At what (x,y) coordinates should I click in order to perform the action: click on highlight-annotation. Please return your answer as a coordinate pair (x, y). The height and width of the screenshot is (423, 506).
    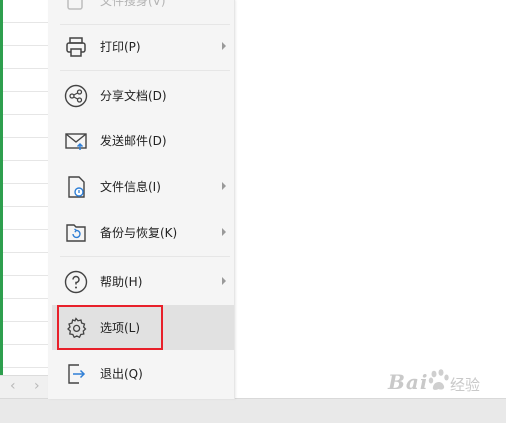
    Looking at the image, I should click on (110, 327).